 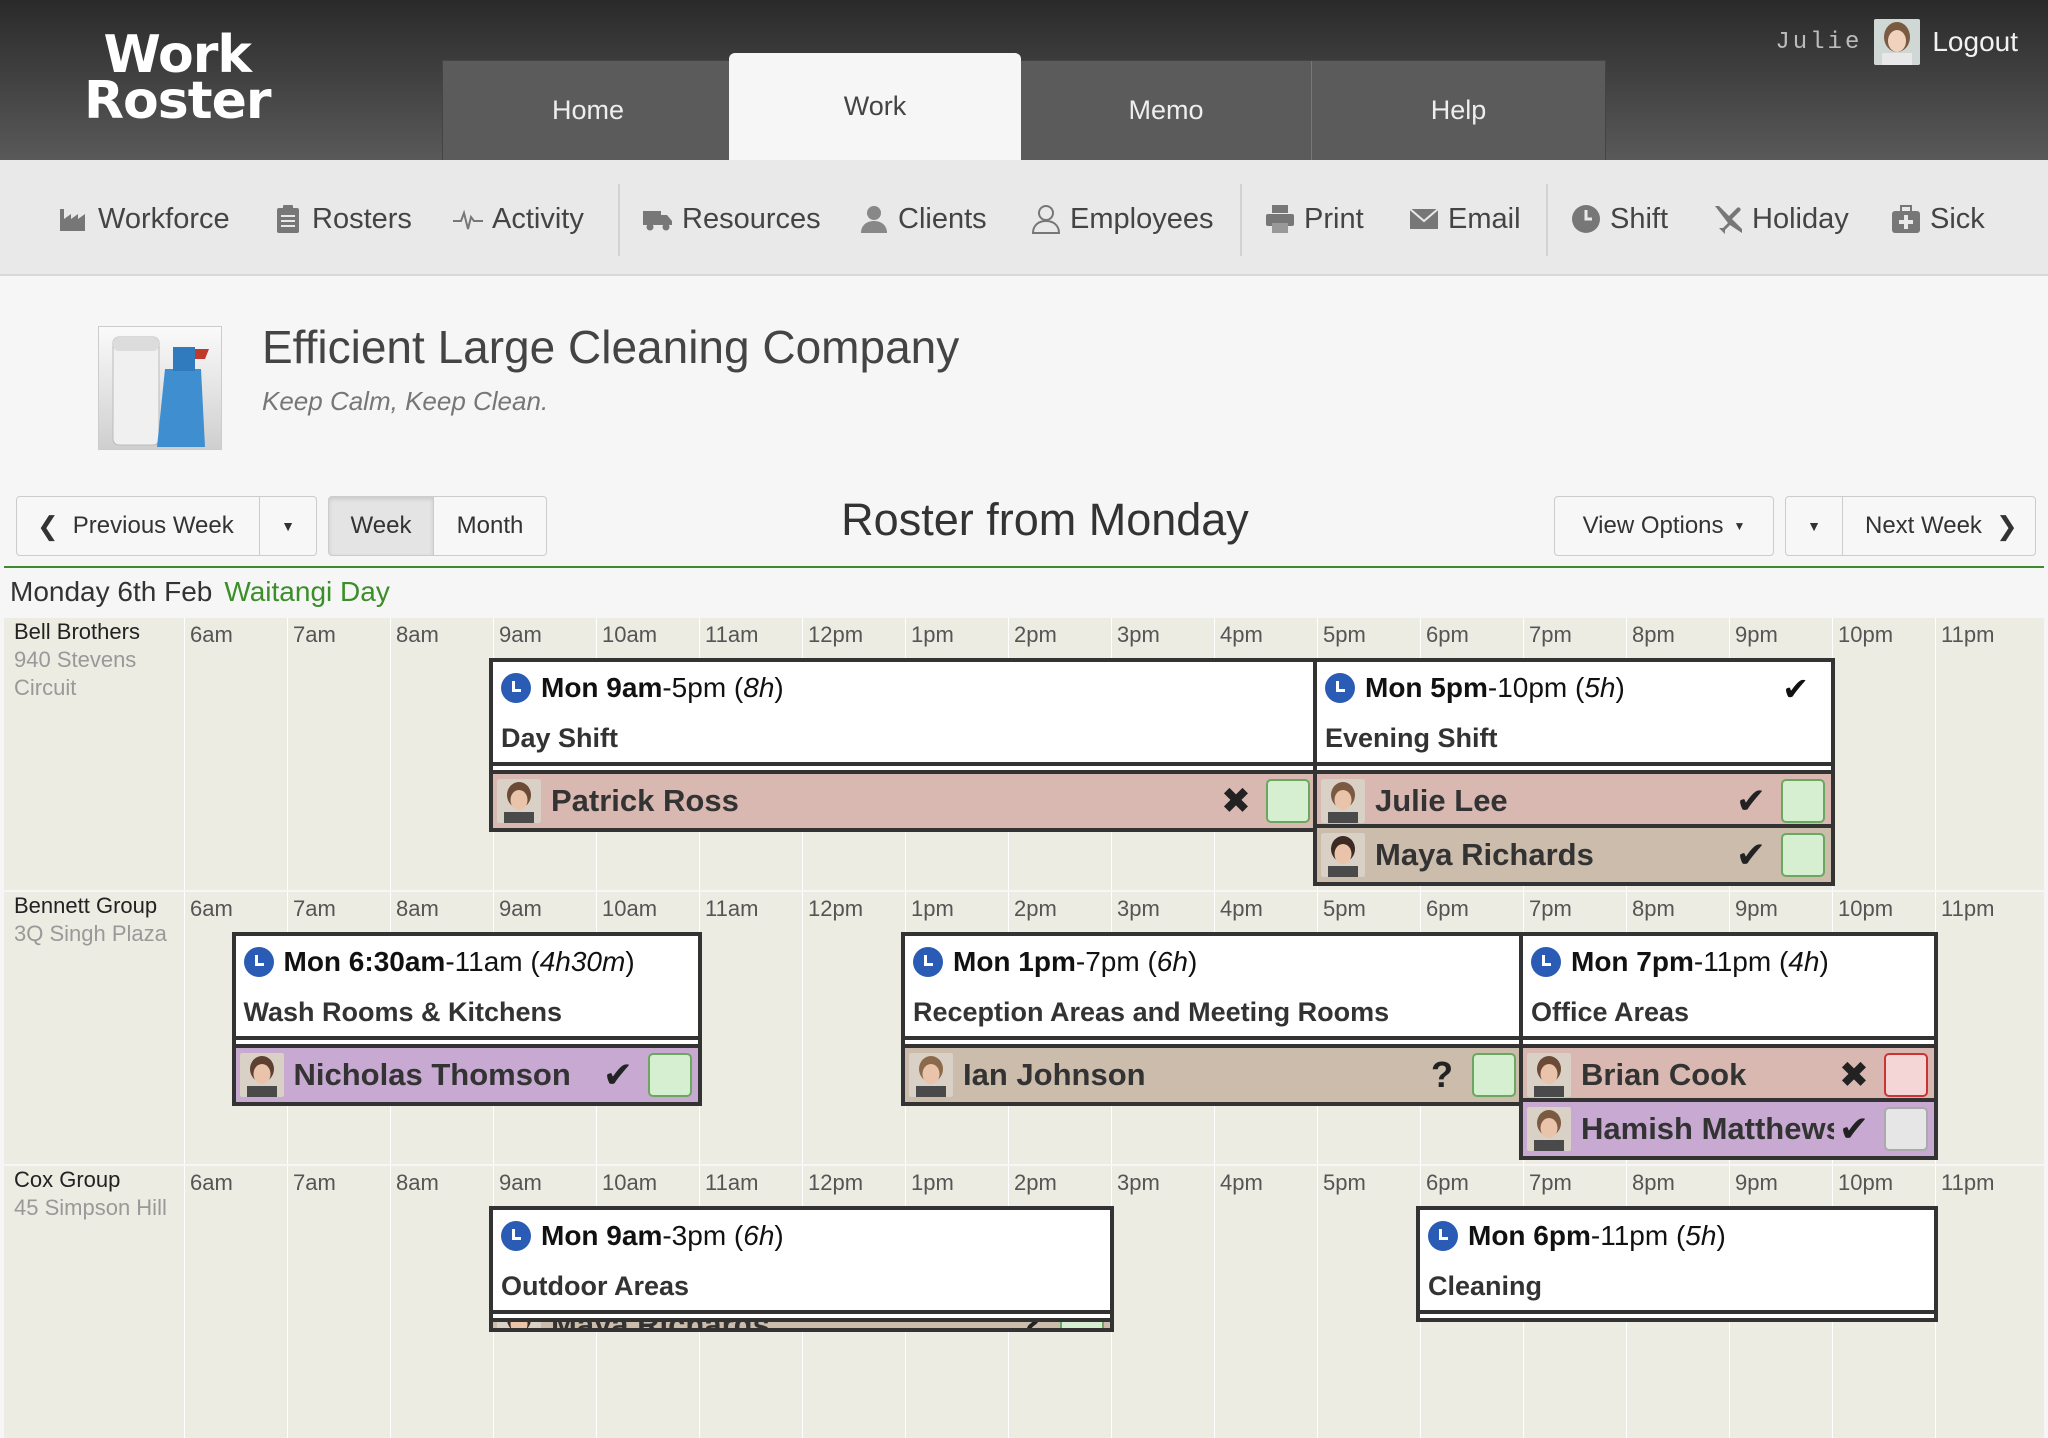 What do you see at coordinates (1866, 634) in the screenshot?
I see `hour-label: 10pm` at bounding box center [1866, 634].